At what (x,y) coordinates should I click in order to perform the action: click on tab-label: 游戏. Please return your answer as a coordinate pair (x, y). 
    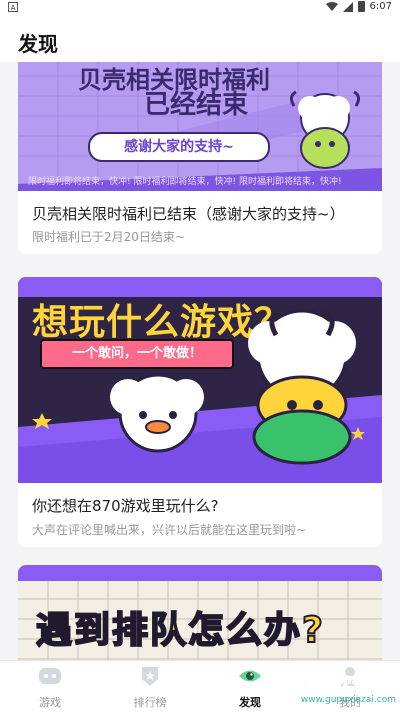
    Looking at the image, I should click on (50, 702).